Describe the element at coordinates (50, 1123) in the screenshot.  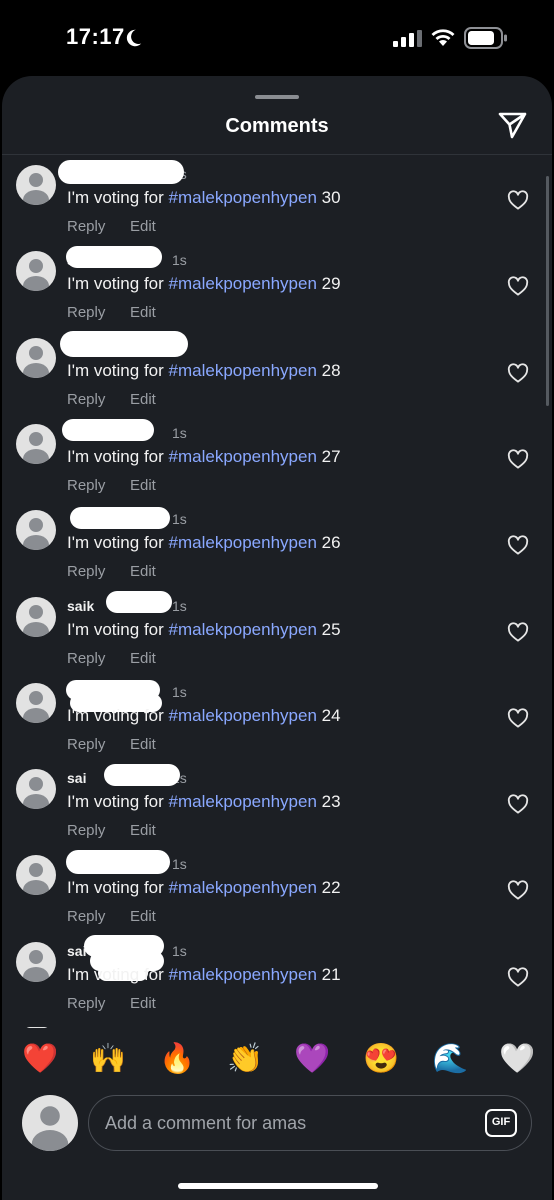
I see `current-user-avatar` at that location.